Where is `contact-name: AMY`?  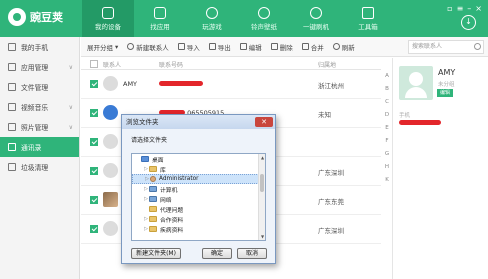
contact-name: AMY is located at coordinates (130, 84).